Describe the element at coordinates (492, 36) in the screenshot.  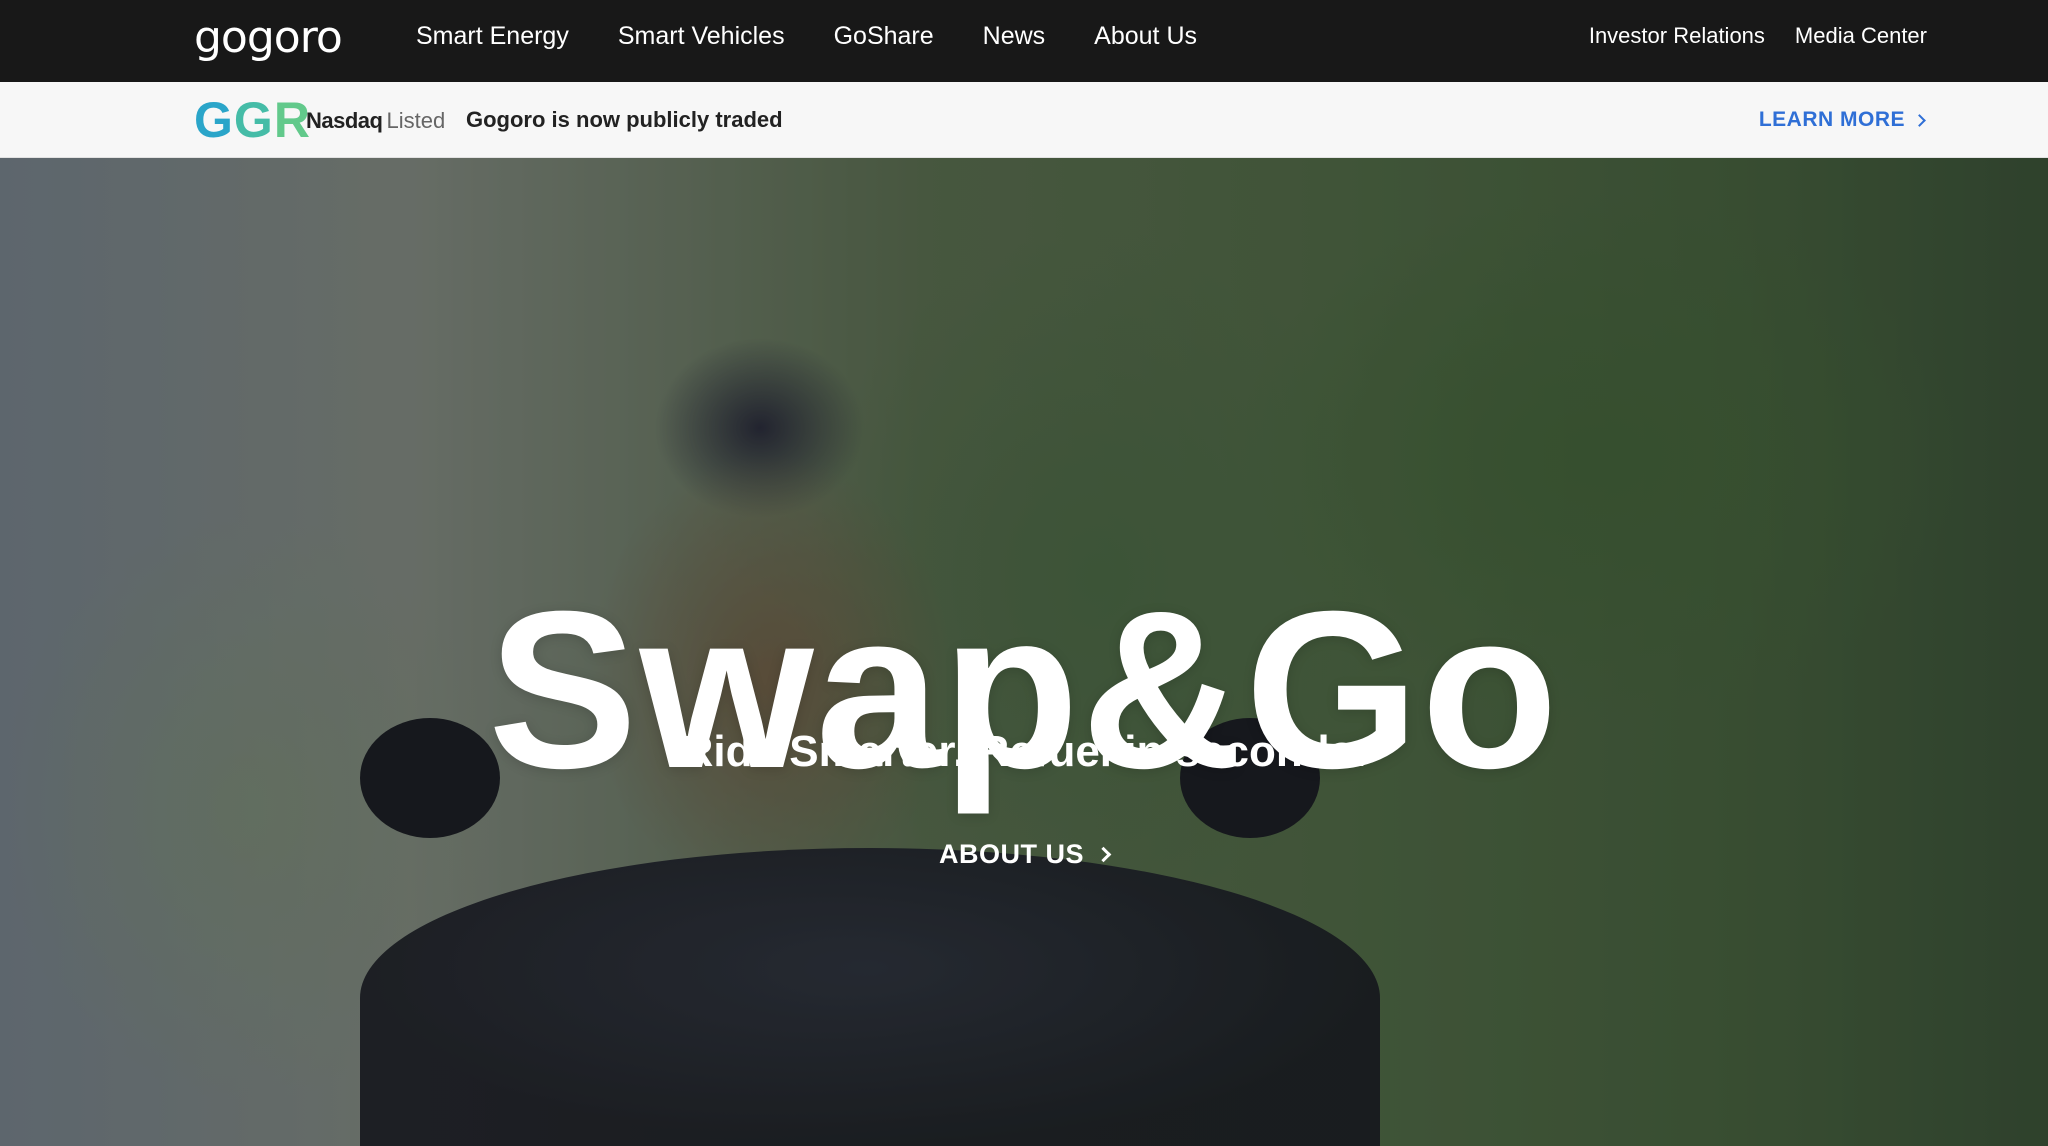
I see `nav-item-smart-energy: Smart Energy` at that location.